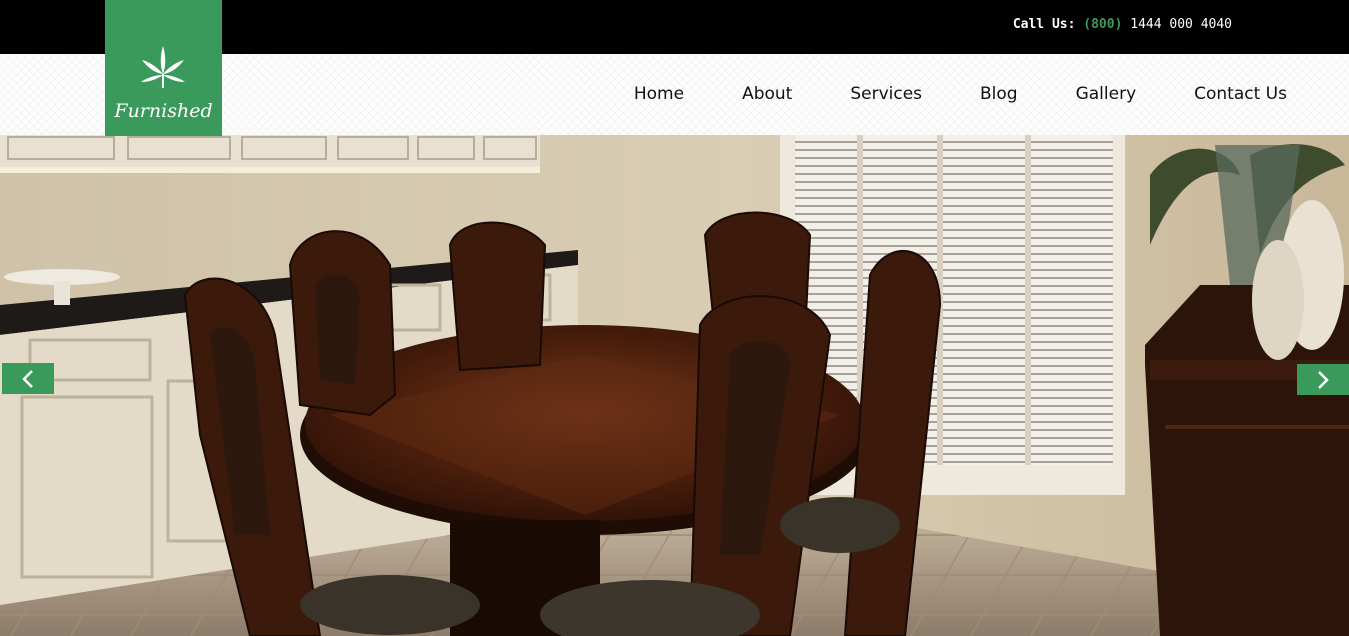 The width and height of the screenshot is (1349, 636). I want to click on chevron-right-icon, so click(1323, 379).